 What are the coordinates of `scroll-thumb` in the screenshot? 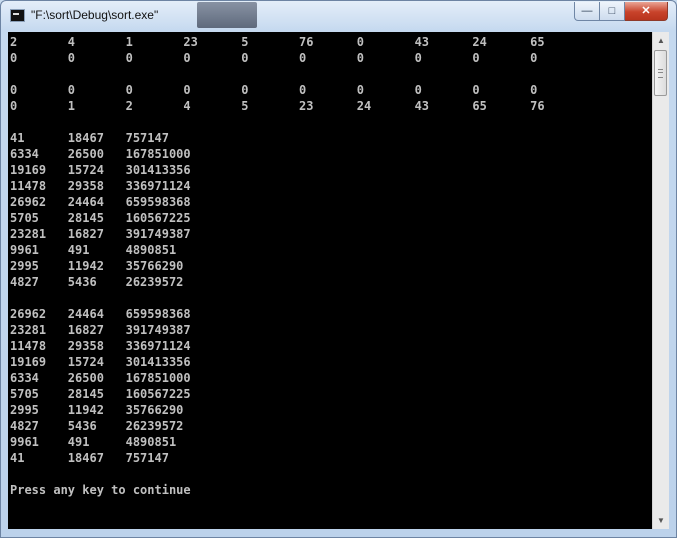 It's located at (660, 73).